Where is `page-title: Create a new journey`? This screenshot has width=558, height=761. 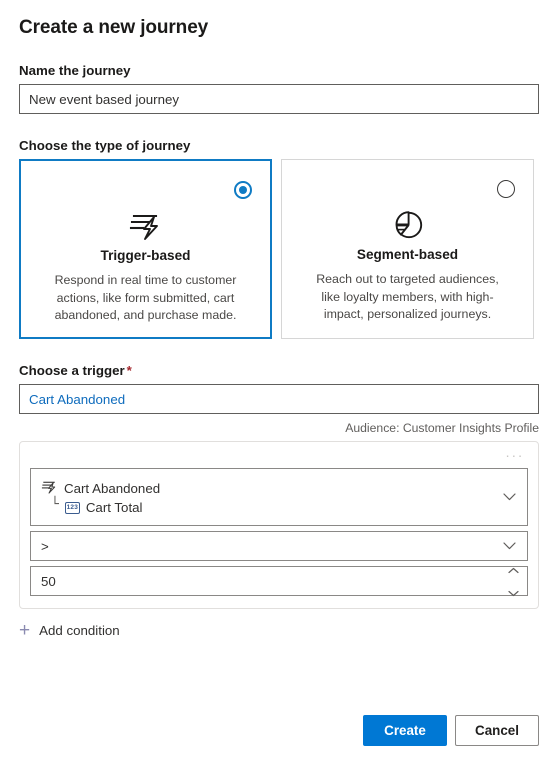
page-title: Create a new journey is located at coordinates (114, 27).